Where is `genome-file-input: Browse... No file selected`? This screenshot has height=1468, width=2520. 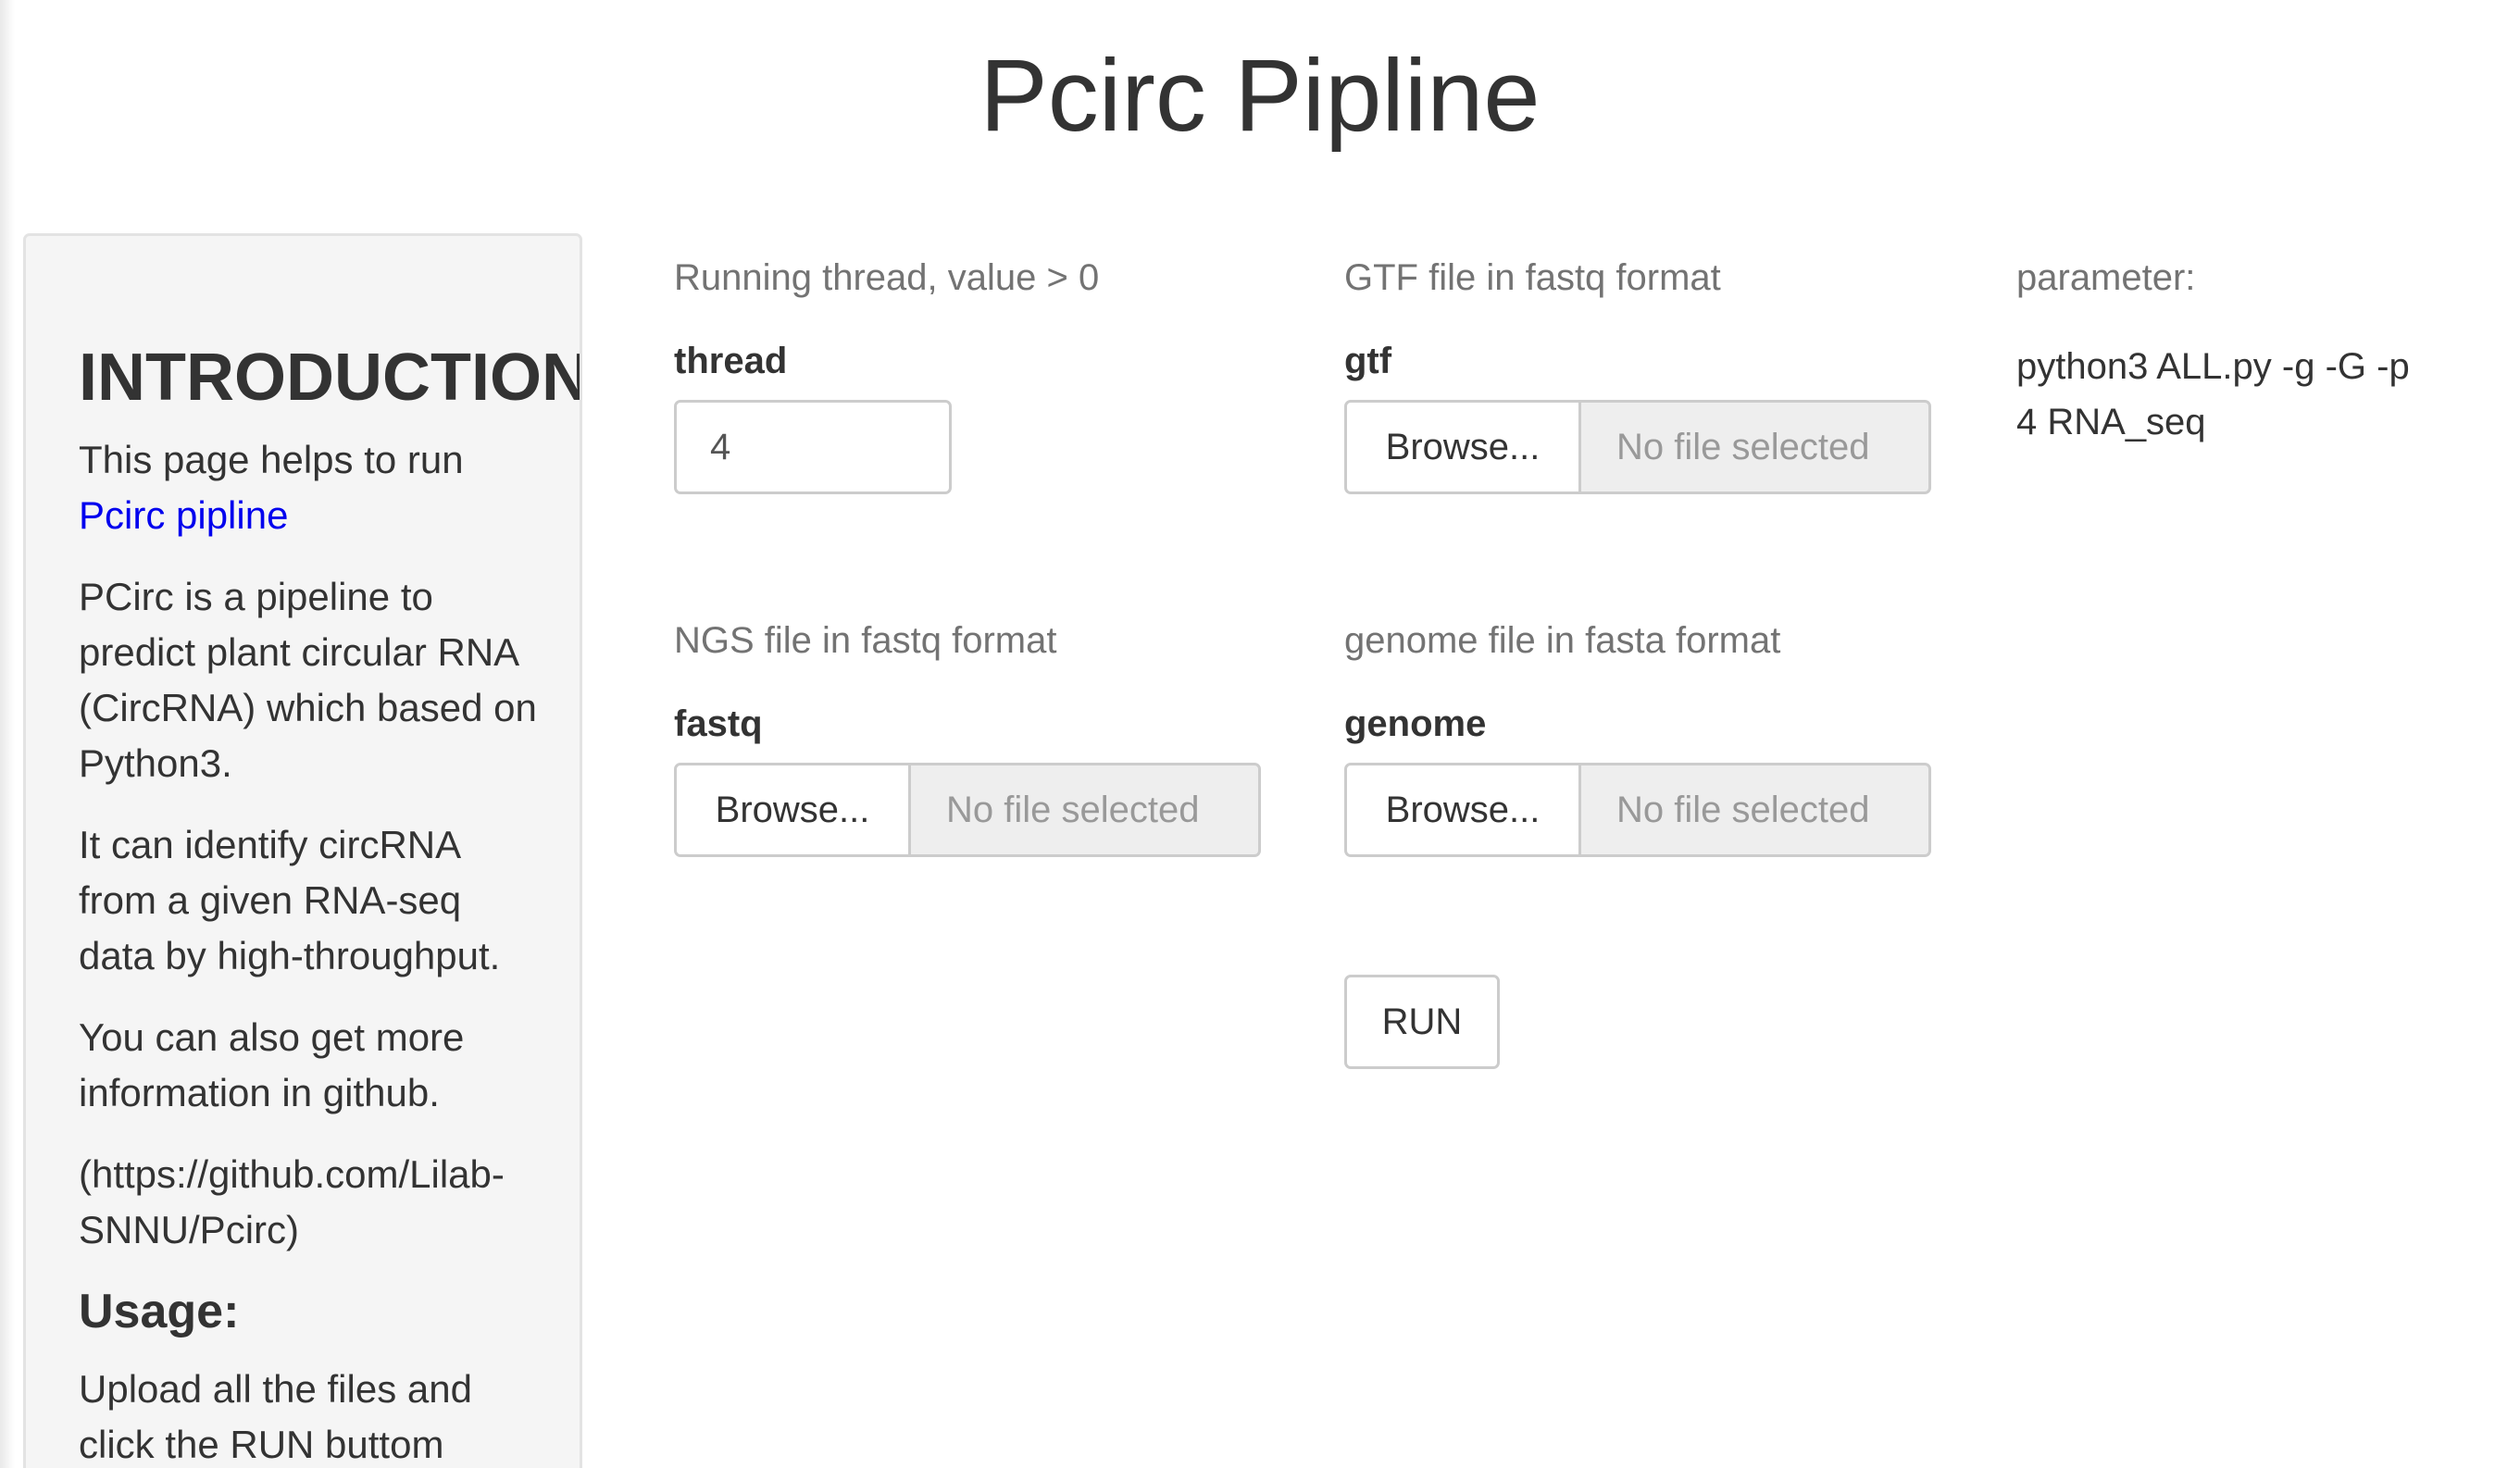 genome-file-input: Browse... No file selected is located at coordinates (1637, 810).